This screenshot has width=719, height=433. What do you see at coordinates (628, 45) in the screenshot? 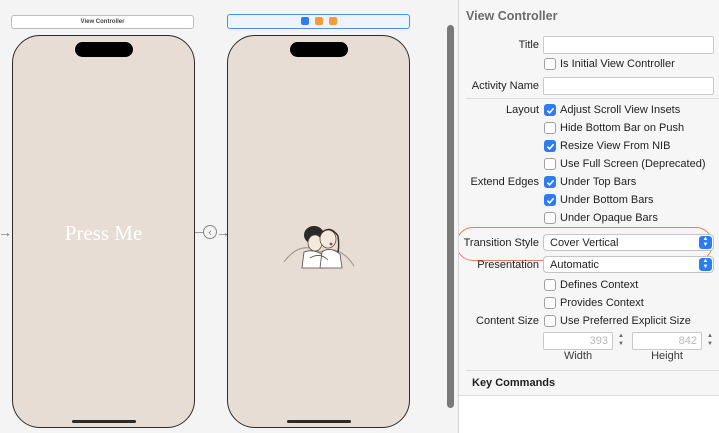
I see `title-field` at bounding box center [628, 45].